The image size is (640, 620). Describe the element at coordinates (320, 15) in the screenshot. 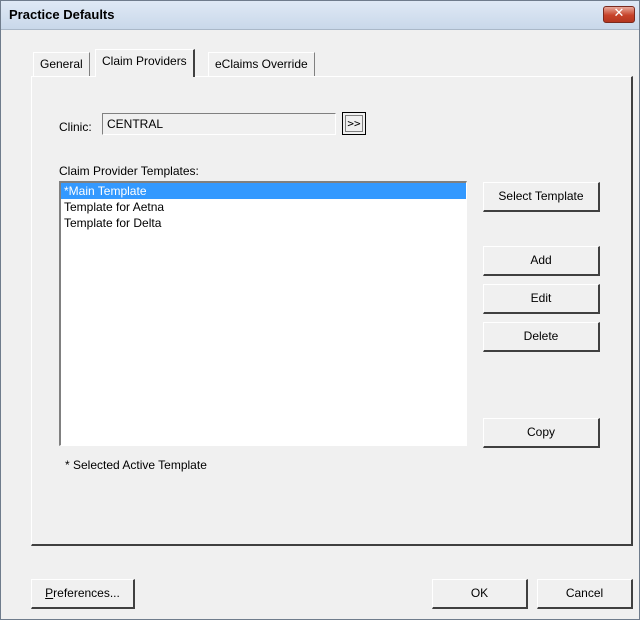

I see `title-bar: Practice Defaults ✕` at that location.